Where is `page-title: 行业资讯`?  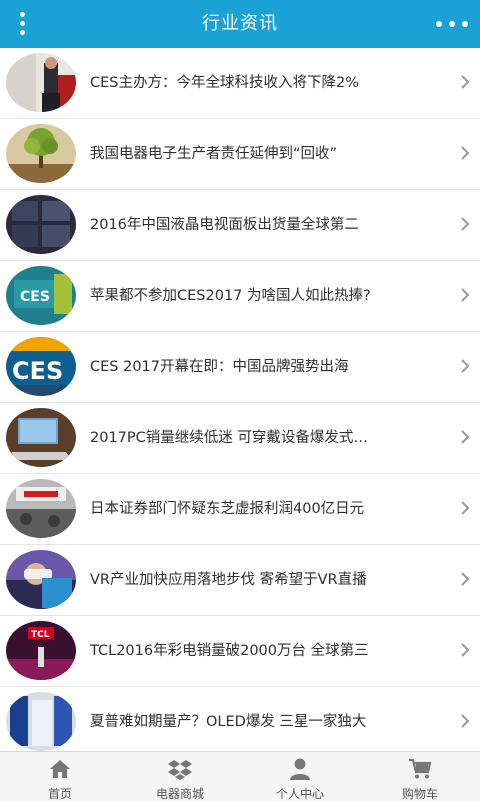 page-title: 行业资讯 is located at coordinates (240, 23).